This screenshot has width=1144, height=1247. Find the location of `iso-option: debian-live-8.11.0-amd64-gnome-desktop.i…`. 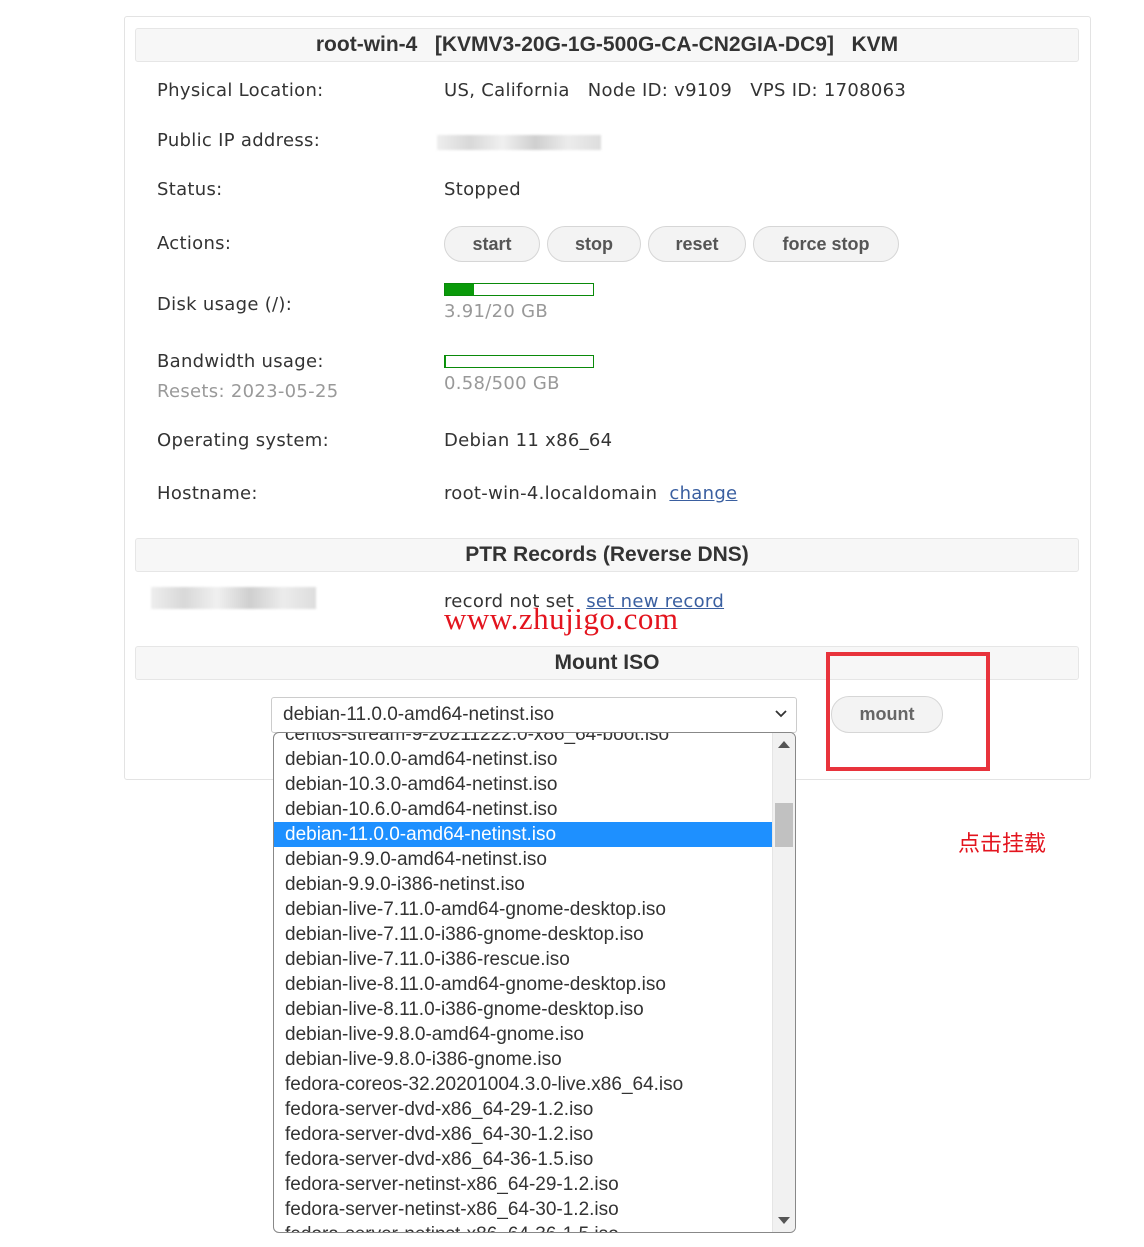

iso-option: debian-live-8.11.0-amd64-gnome-desktop.i… is located at coordinates (523, 984).